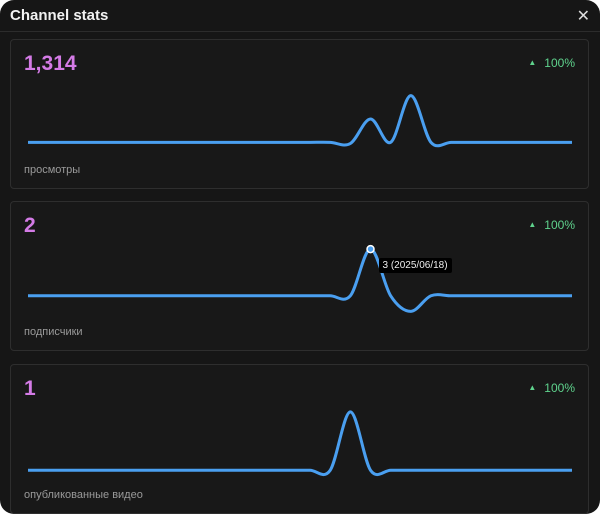 The width and height of the screenshot is (600, 514). Describe the element at coordinates (415, 266) in the screenshot. I see `chart-tooltip: 3 (2025/06/18)` at that location.